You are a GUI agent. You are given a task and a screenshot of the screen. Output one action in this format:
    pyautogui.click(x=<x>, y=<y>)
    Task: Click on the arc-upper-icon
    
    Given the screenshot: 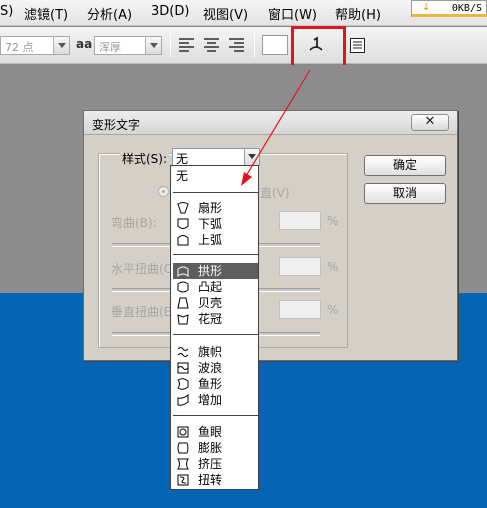 What is the action you would take?
    pyautogui.click(x=183, y=240)
    